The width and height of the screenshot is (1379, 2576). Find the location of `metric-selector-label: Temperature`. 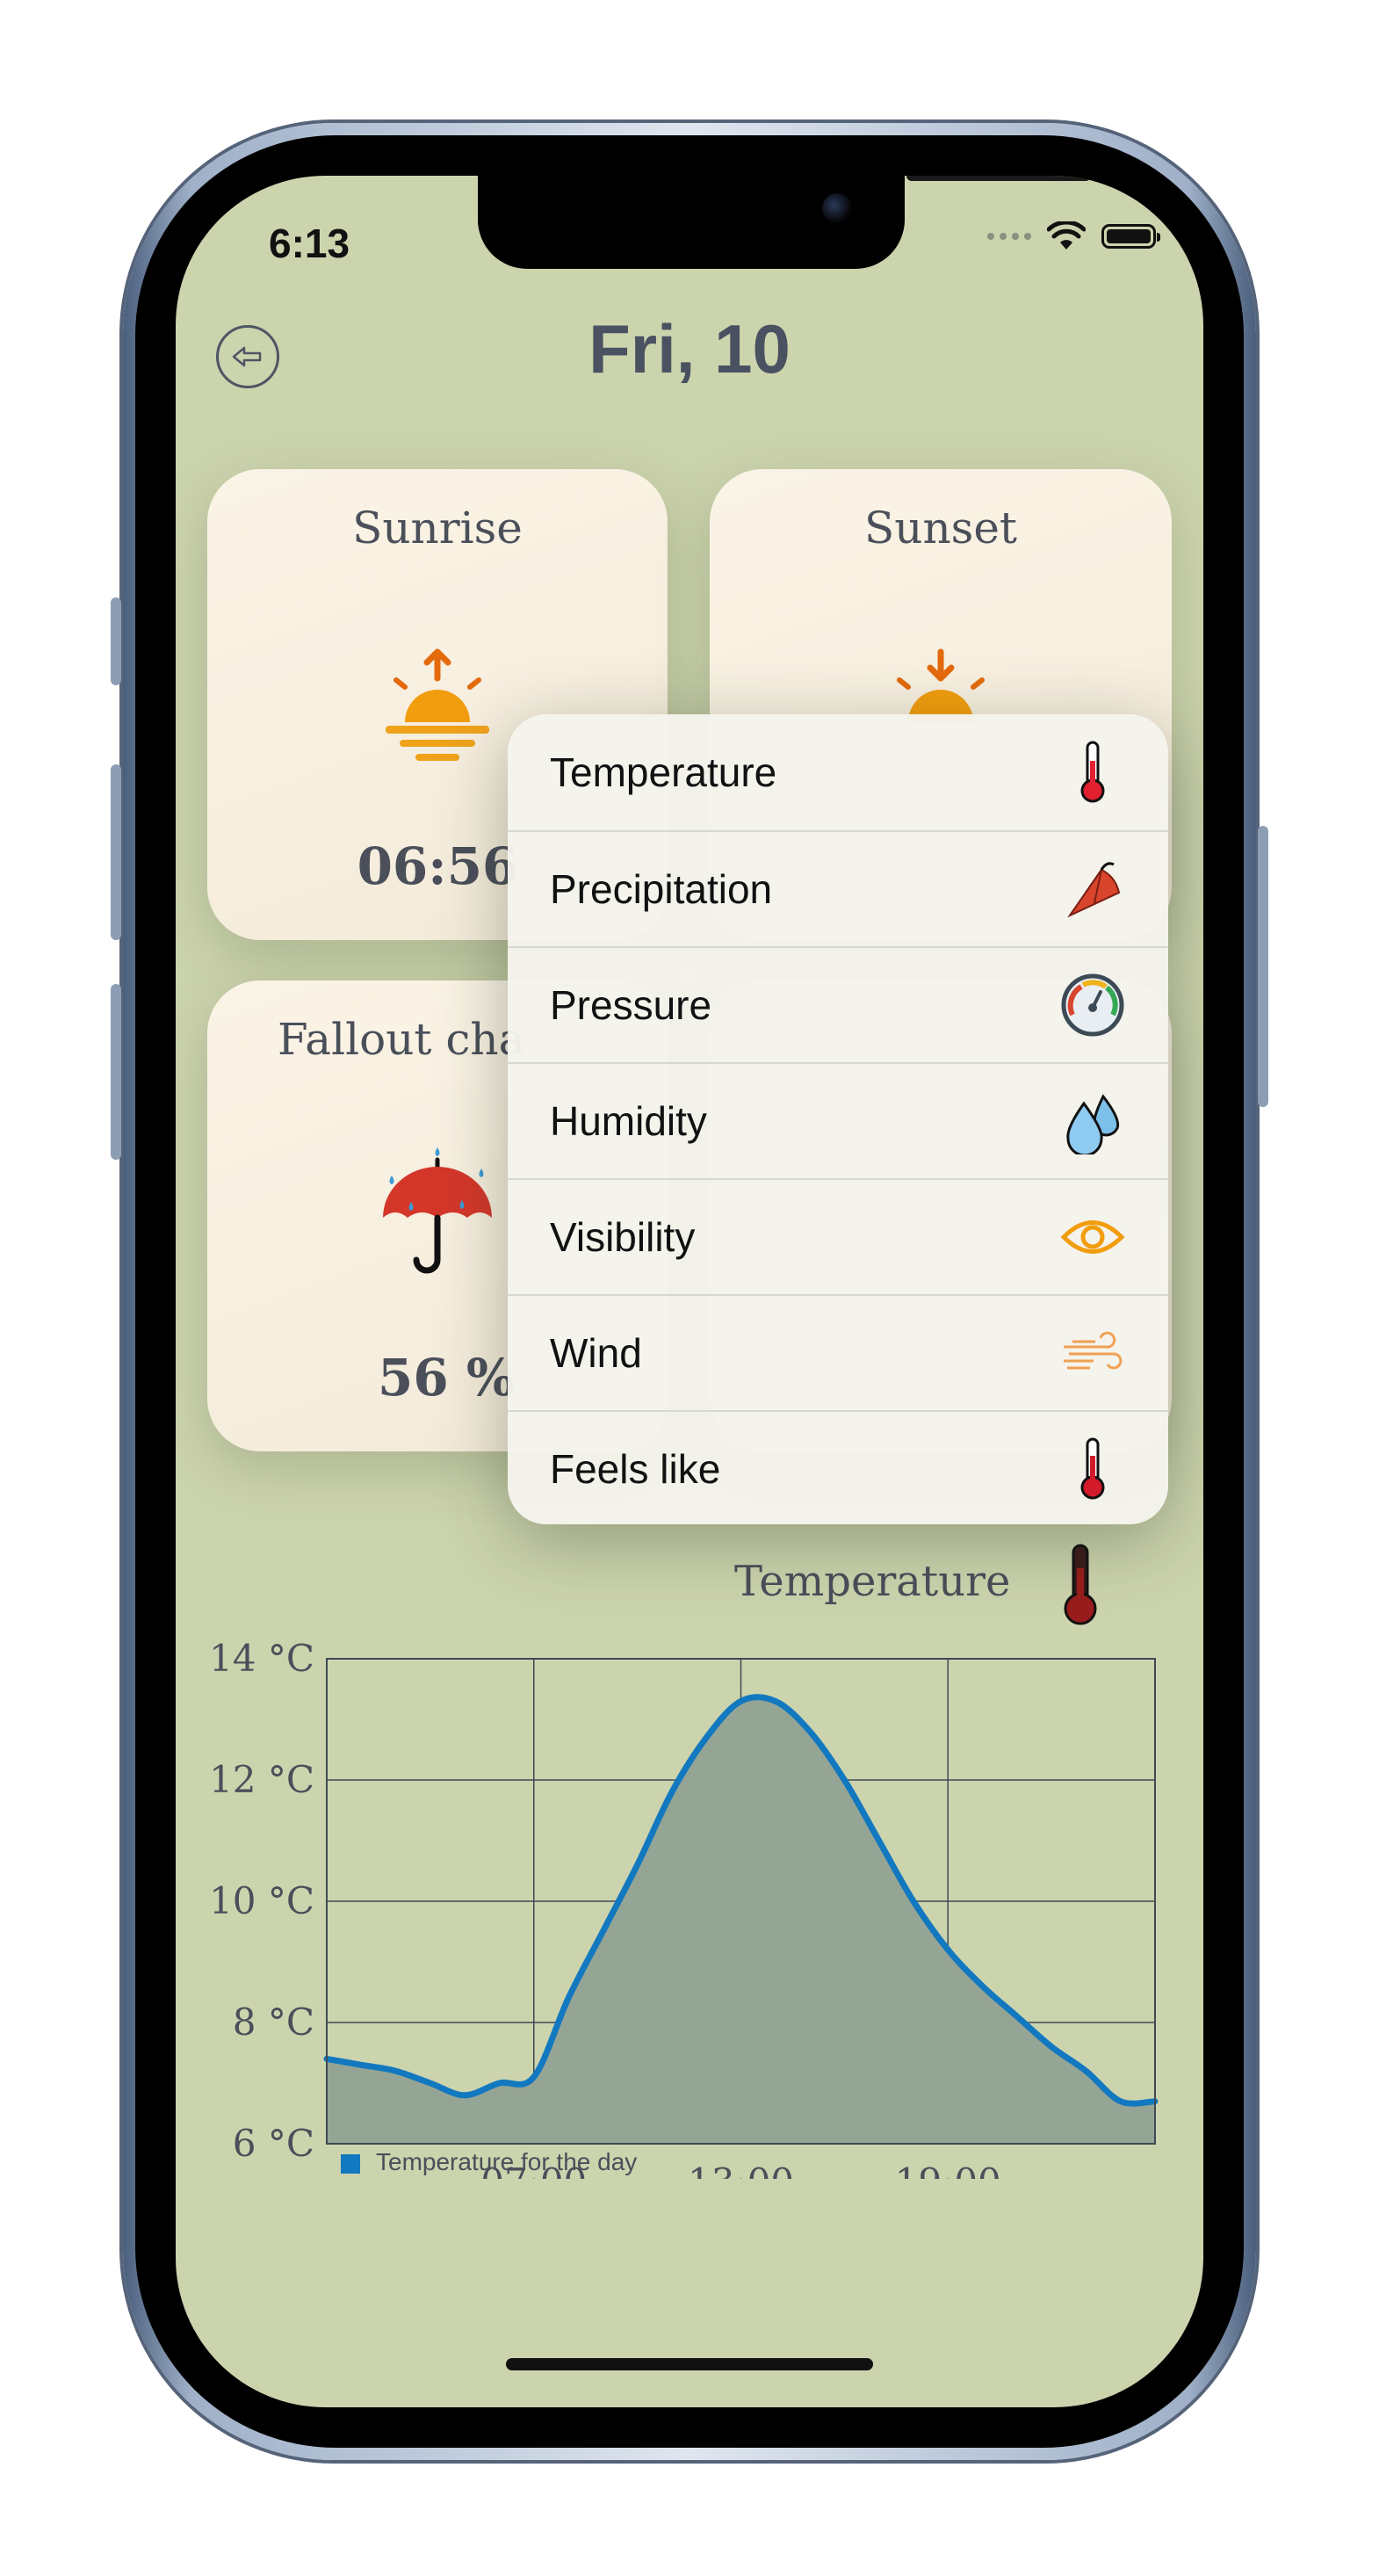

metric-selector-label: Temperature is located at coordinates (872, 1581).